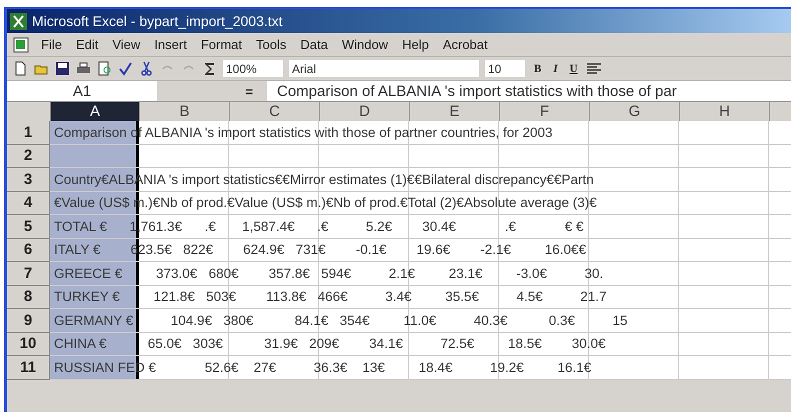 Image resolution: width=791 pixels, height=414 pixels. I want to click on column-header: A, so click(95, 111).